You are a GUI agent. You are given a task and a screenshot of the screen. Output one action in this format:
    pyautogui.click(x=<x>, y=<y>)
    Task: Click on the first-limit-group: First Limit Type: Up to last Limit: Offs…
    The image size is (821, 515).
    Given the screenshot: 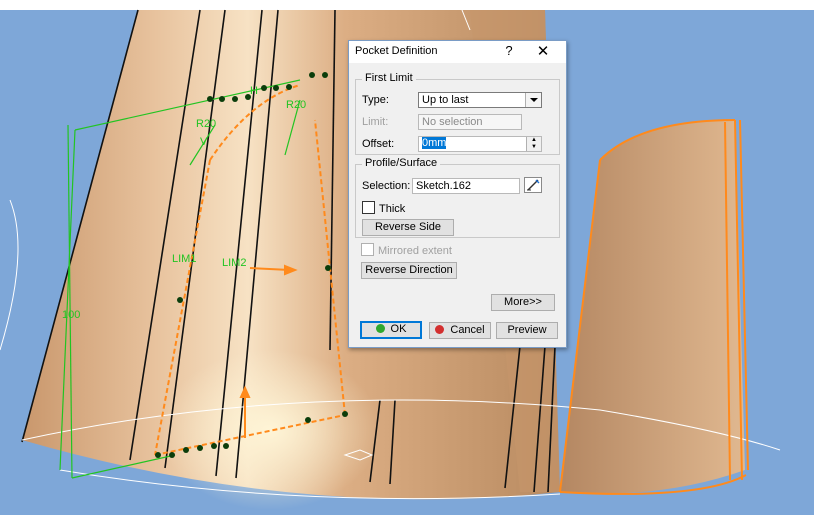 What is the action you would take?
    pyautogui.click(x=457, y=113)
    